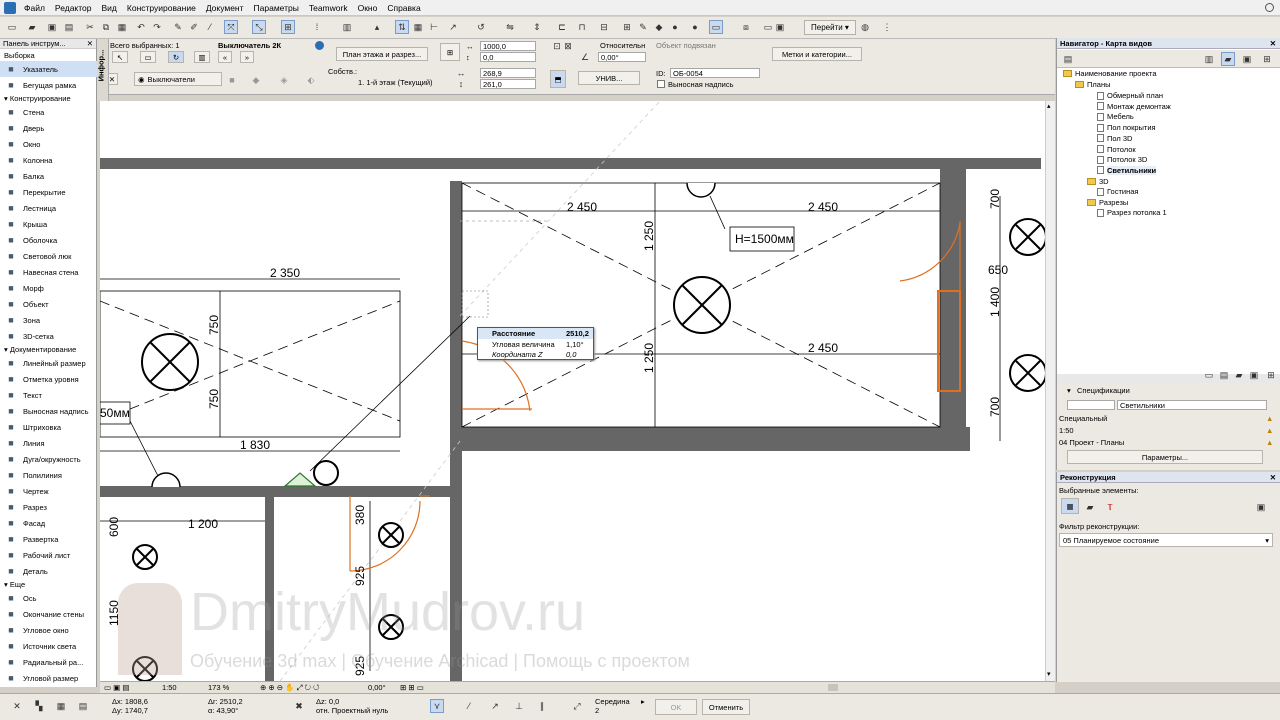 This screenshot has height=720, width=1280. What do you see at coordinates (1228, 59) in the screenshot?
I see `layout-book-icon: ▰` at bounding box center [1228, 59].